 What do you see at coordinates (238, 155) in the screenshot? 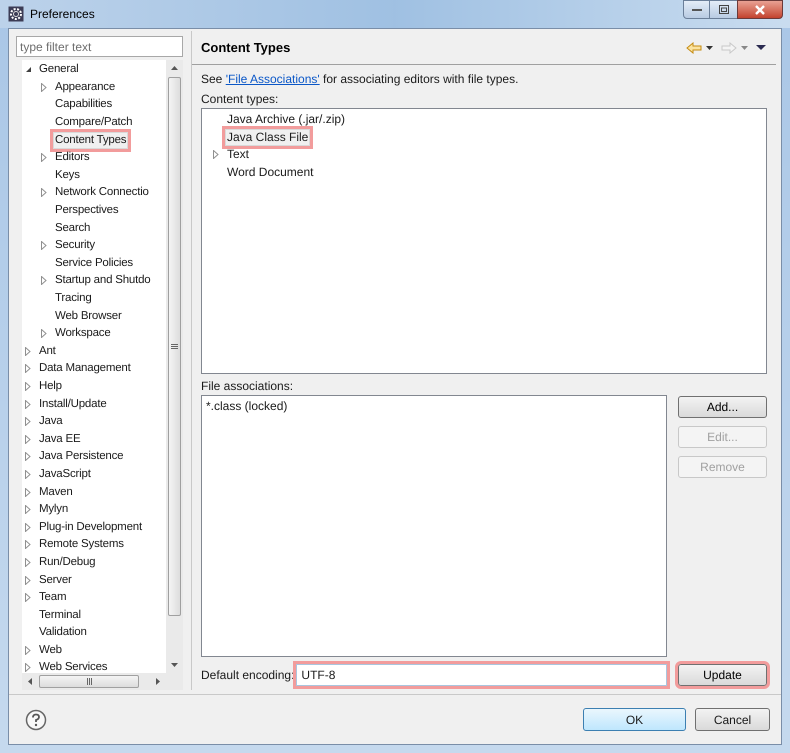
I see `tree-item: Text` at bounding box center [238, 155].